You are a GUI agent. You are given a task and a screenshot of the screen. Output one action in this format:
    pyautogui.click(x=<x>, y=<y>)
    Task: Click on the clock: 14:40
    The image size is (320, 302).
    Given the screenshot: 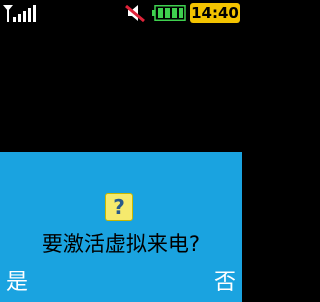 What is the action you would take?
    pyautogui.click(x=215, y=13)
    